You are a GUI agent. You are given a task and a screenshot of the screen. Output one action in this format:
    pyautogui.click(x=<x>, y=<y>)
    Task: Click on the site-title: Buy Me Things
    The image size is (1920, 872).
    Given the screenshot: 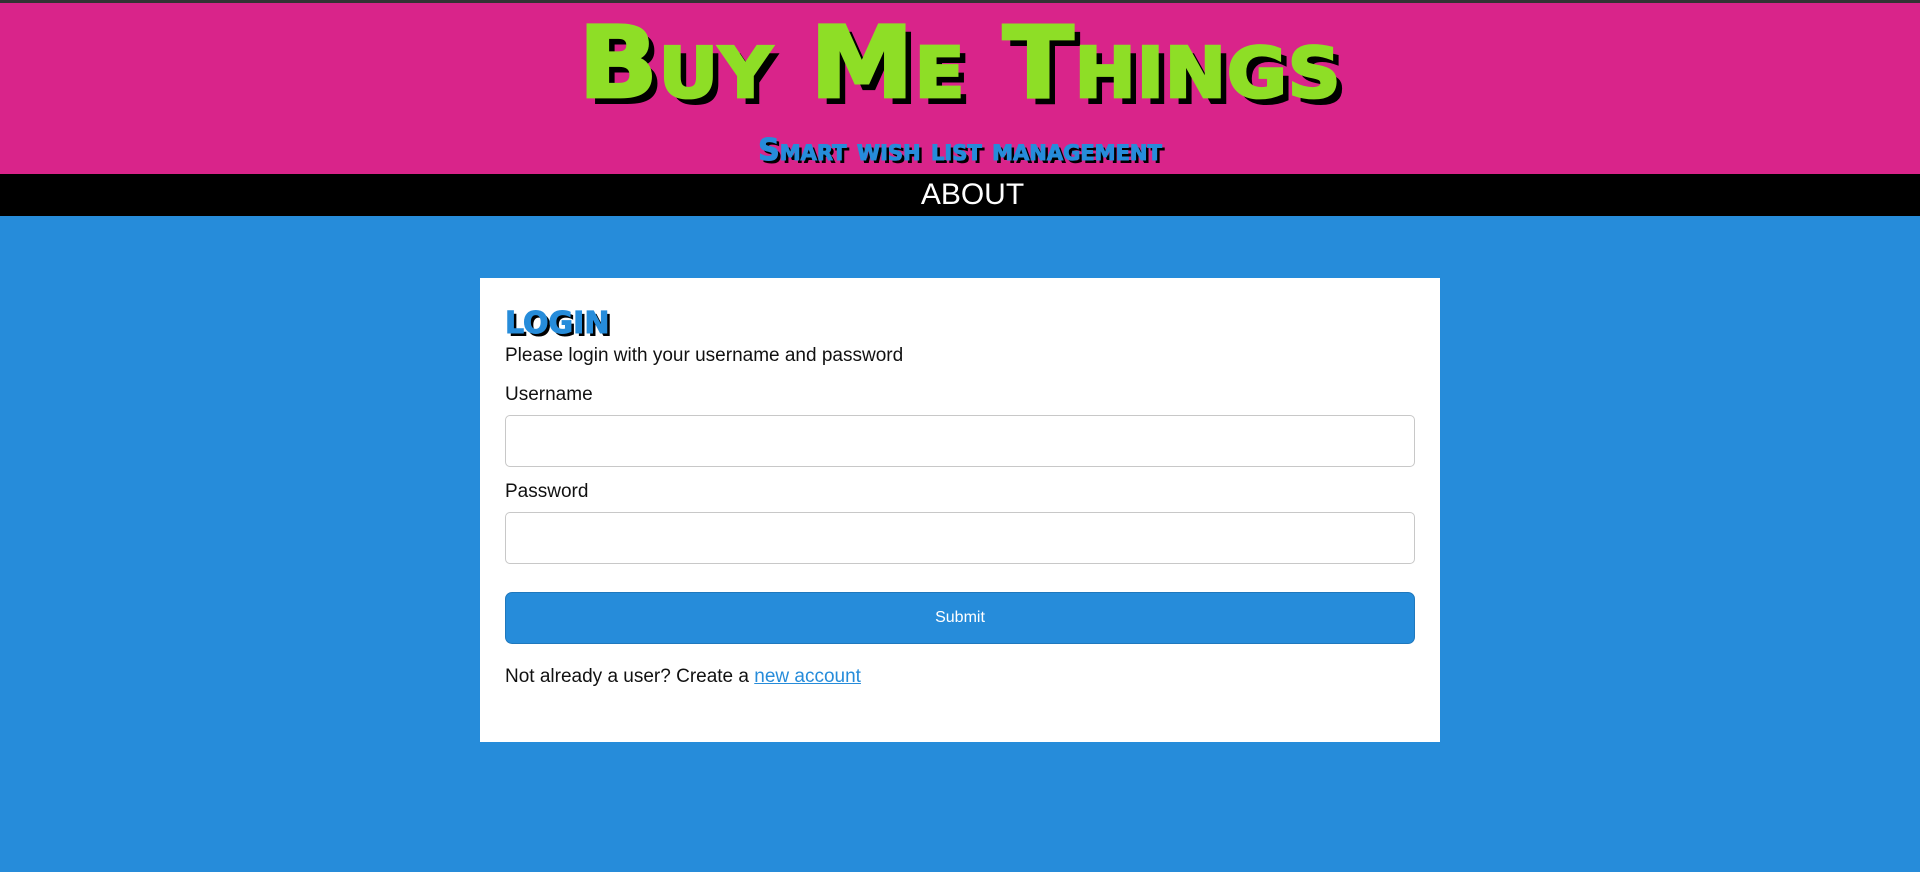 What is the action you would take?
    pyautogui.click(x=959, y=63)
    